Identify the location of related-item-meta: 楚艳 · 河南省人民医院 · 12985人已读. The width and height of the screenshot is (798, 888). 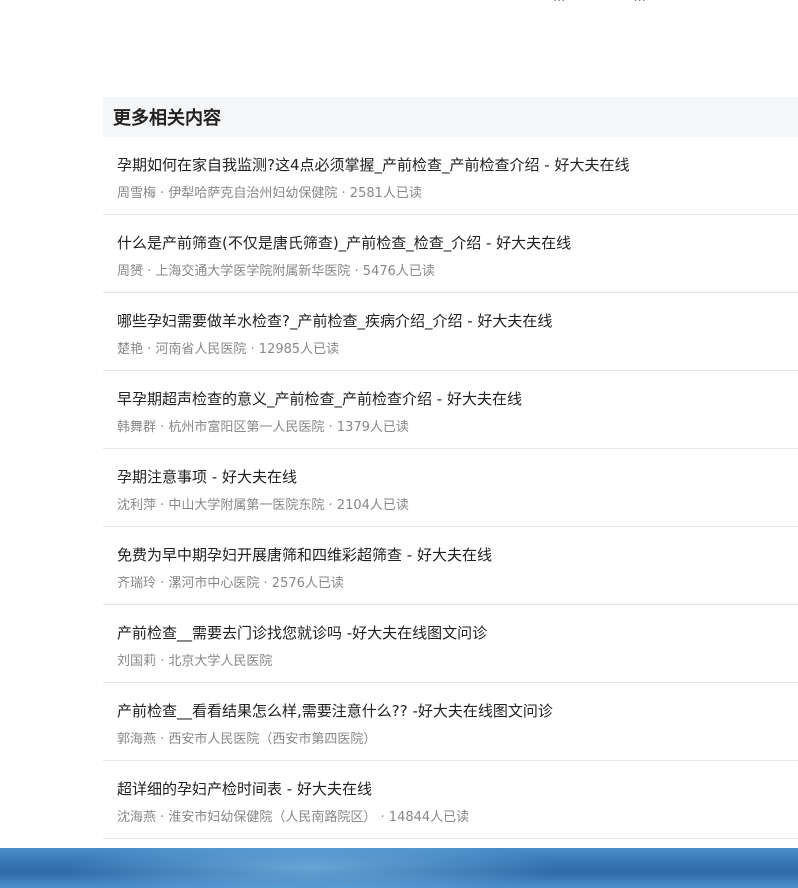
(228, 349).